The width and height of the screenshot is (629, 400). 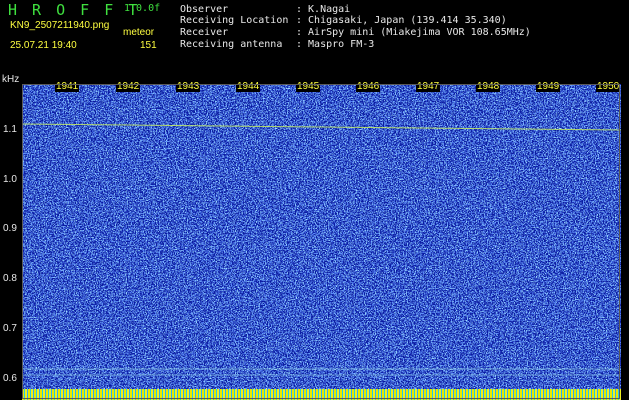 What do you see at coordinates (74, 10) in the screenshot?
I see `app-title: H R O F F T` at bounding box center [74, 10].